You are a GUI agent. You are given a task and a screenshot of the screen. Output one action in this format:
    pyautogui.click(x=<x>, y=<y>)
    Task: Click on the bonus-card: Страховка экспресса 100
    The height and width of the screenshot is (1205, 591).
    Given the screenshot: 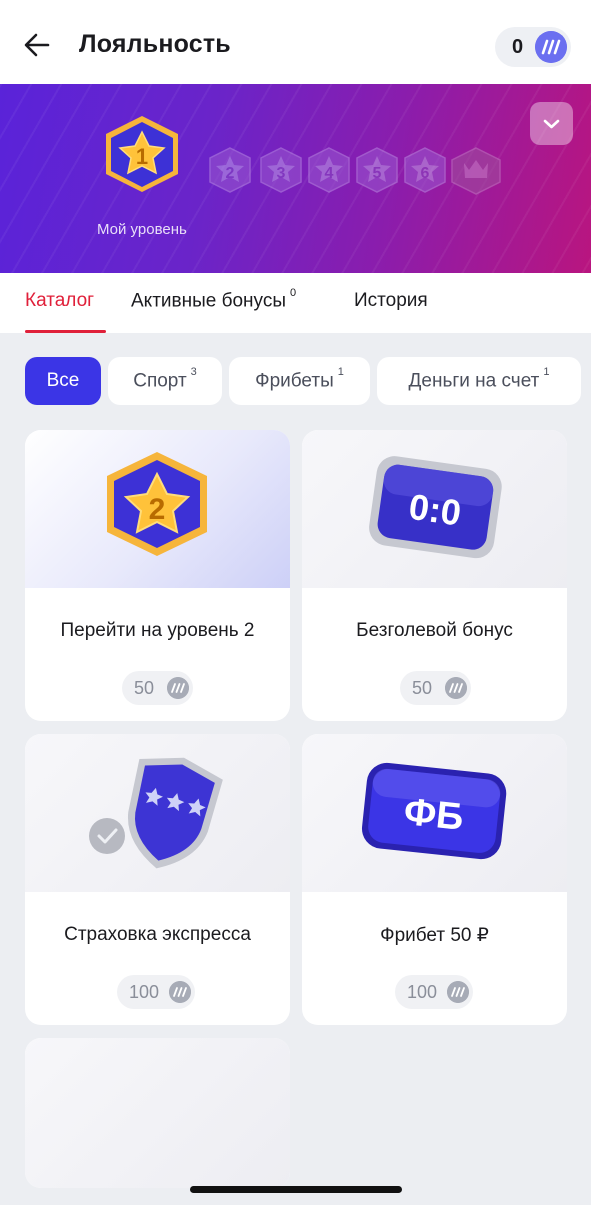 What is the action you would take?
    pyautogui.click(x=157, y=879)
    